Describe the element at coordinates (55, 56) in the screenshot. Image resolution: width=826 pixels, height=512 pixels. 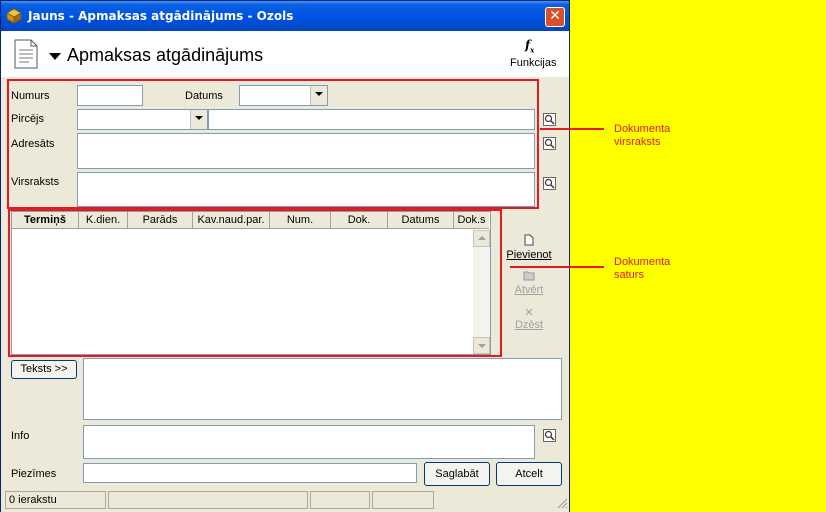
I see `header-menu-arrow-icon` at that location.